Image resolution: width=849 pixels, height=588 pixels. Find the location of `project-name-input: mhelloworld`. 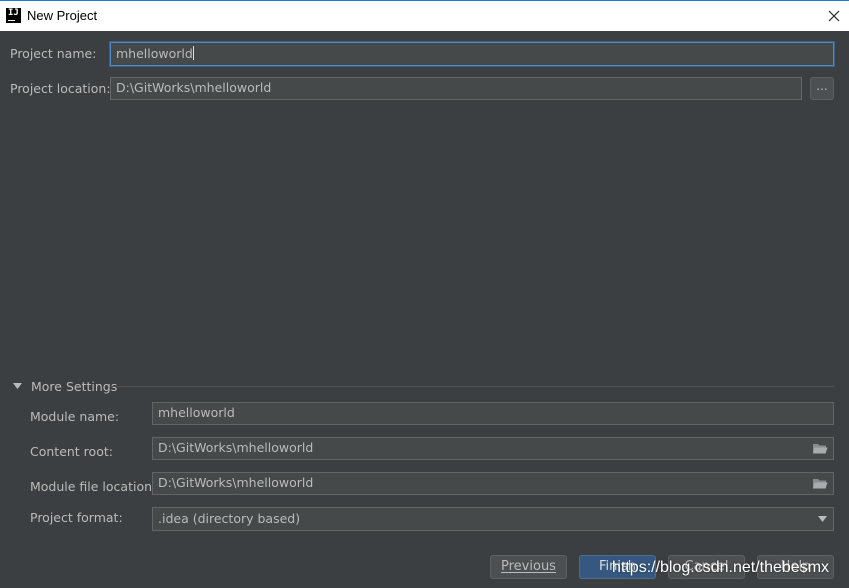

project-name-input: mhelloworld is located at coordinates (472, 54).